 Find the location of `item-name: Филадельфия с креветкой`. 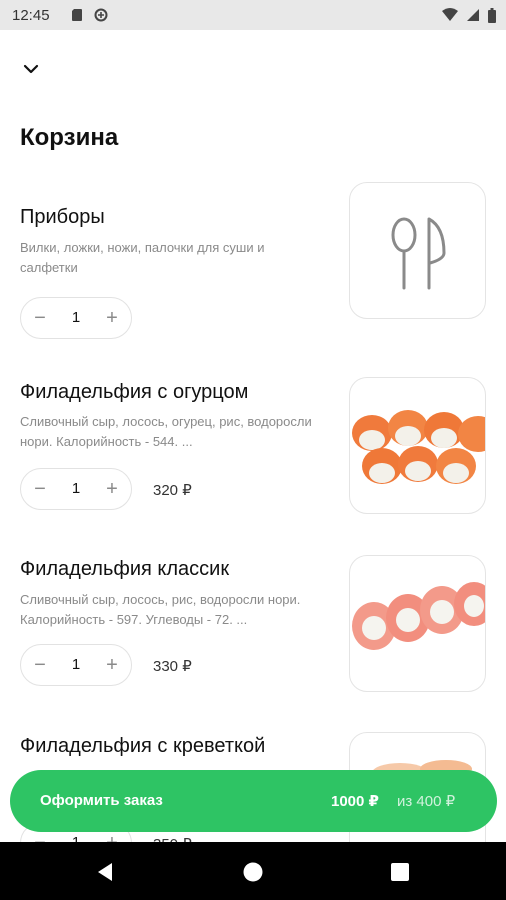

item-name: Филадельфия с креветкой is located at coordinates (143, 746).